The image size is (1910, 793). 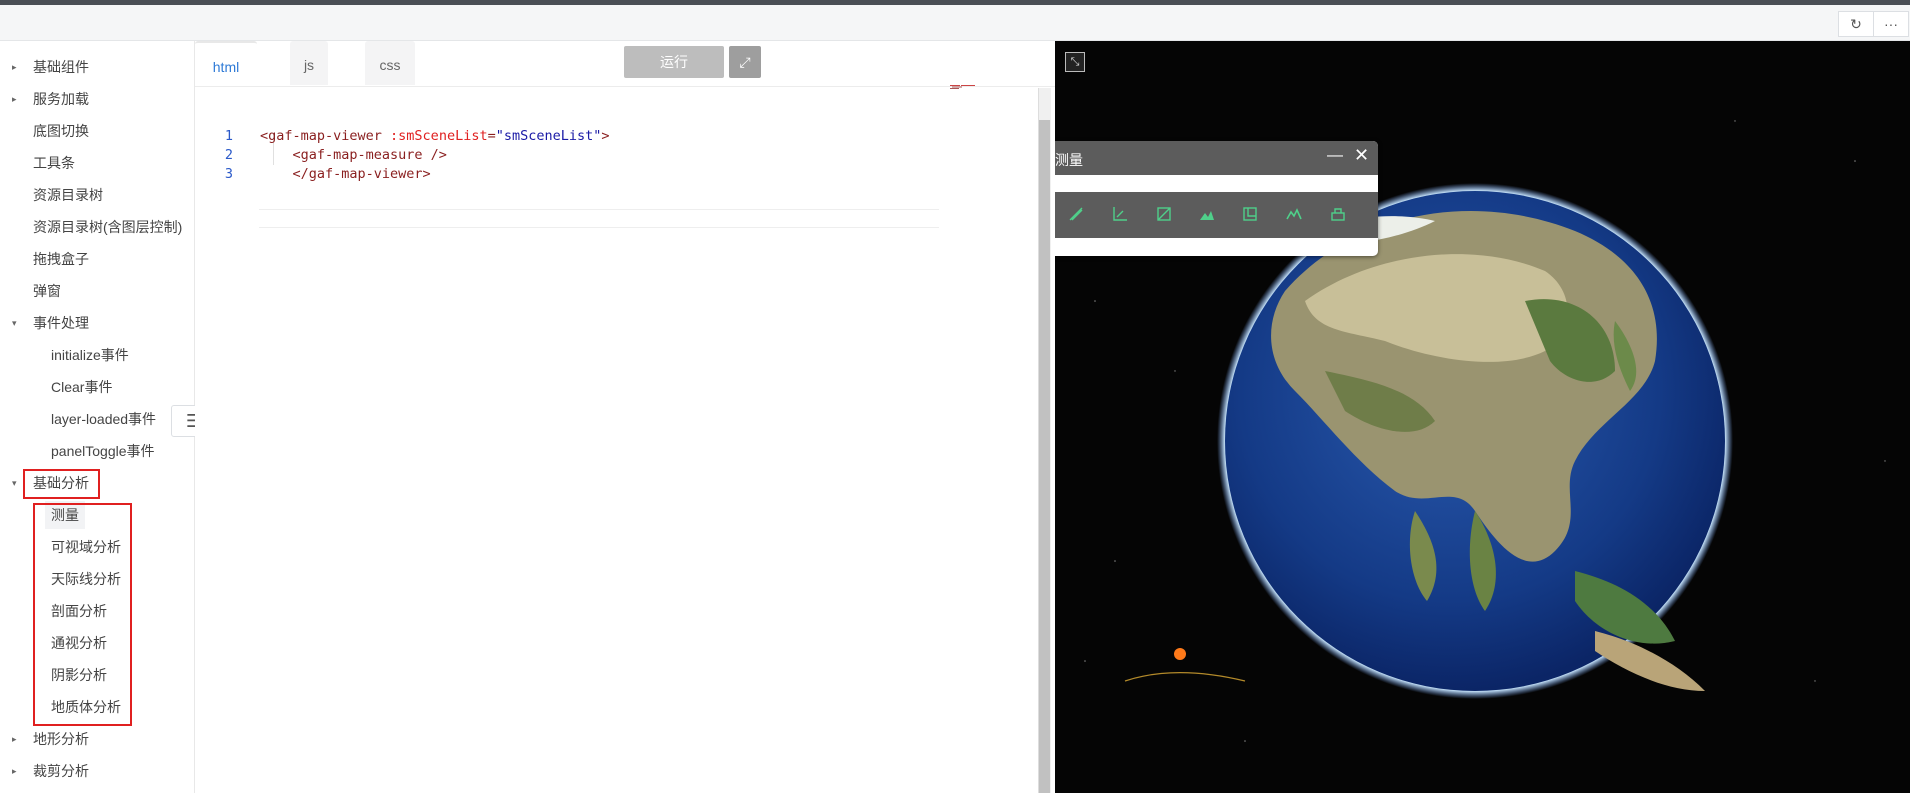 What do you see at coordinates (1044, 456) in the screenshot?
I see `editor-scrollbar-thumb` at bounding box center [1044, 456].